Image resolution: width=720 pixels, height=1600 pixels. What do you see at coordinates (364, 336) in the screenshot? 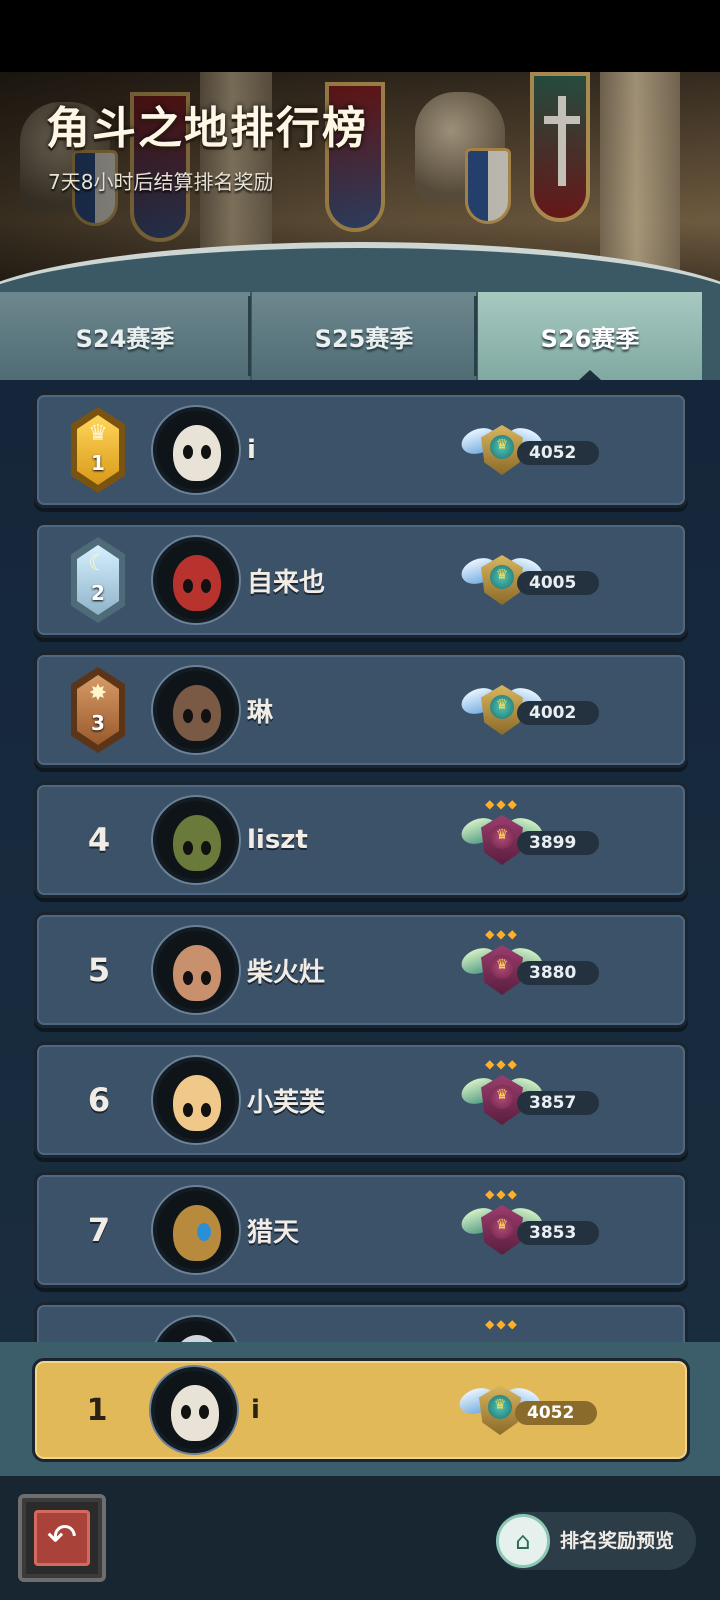
I see `tab-s25: S25赛季` at bounding box center [364, 336].